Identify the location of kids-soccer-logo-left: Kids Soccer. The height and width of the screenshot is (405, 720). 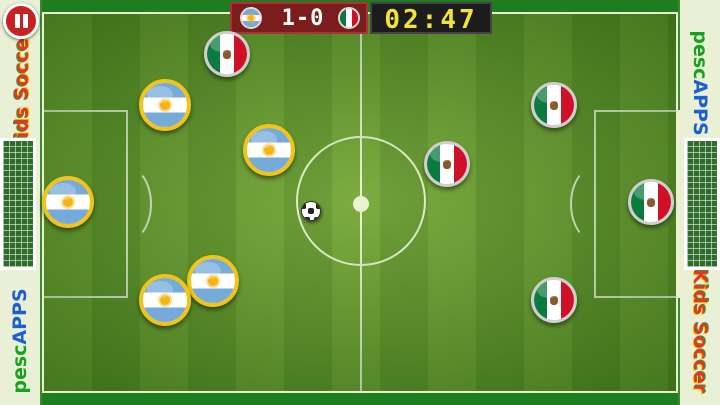
(22, 90).